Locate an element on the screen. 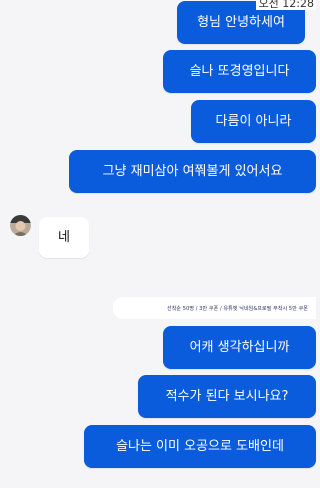  message-bubble-mine: 어캐 생각하십니까 is located at coordinates (239, 347).